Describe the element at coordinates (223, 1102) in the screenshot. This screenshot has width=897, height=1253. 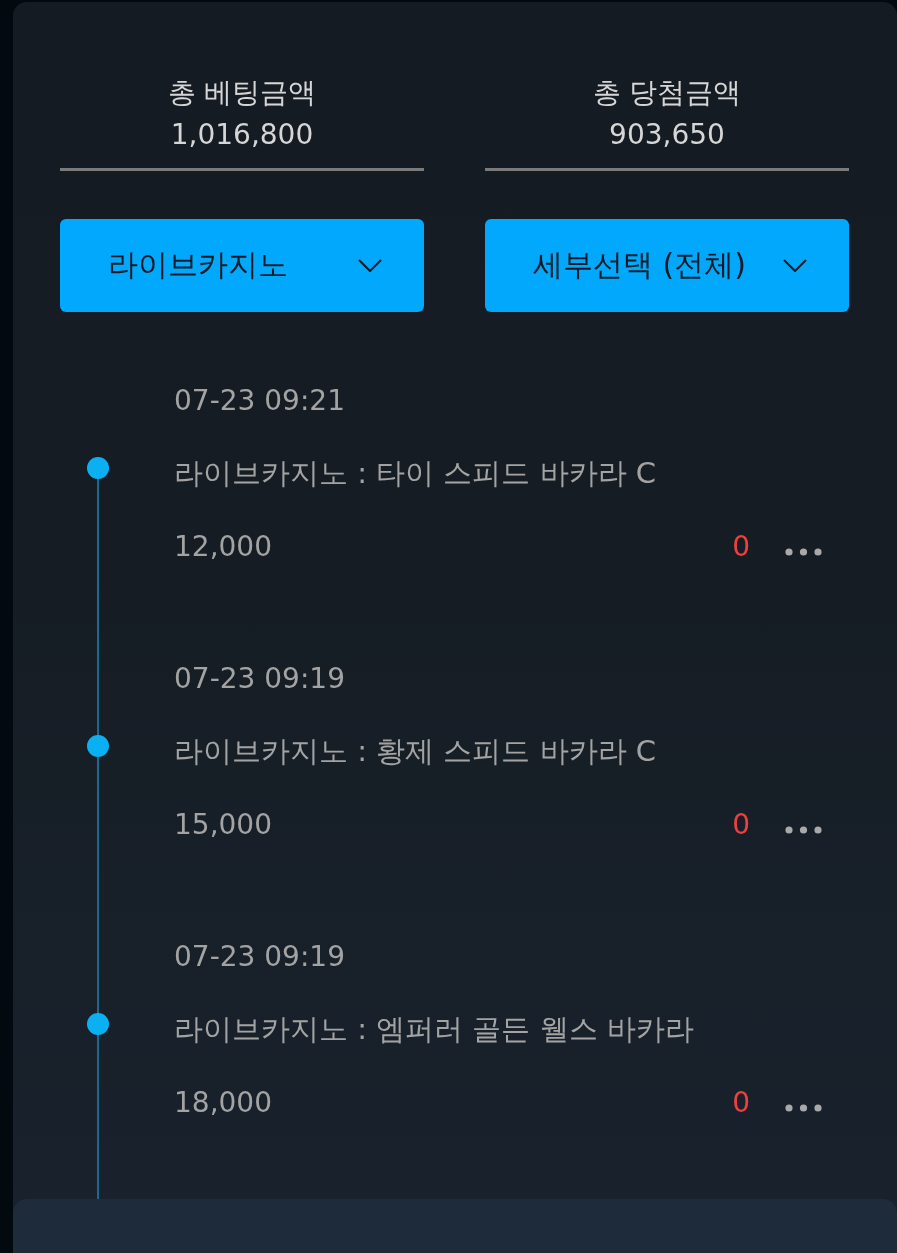
I see `bet-amount: 18,000` at that location.